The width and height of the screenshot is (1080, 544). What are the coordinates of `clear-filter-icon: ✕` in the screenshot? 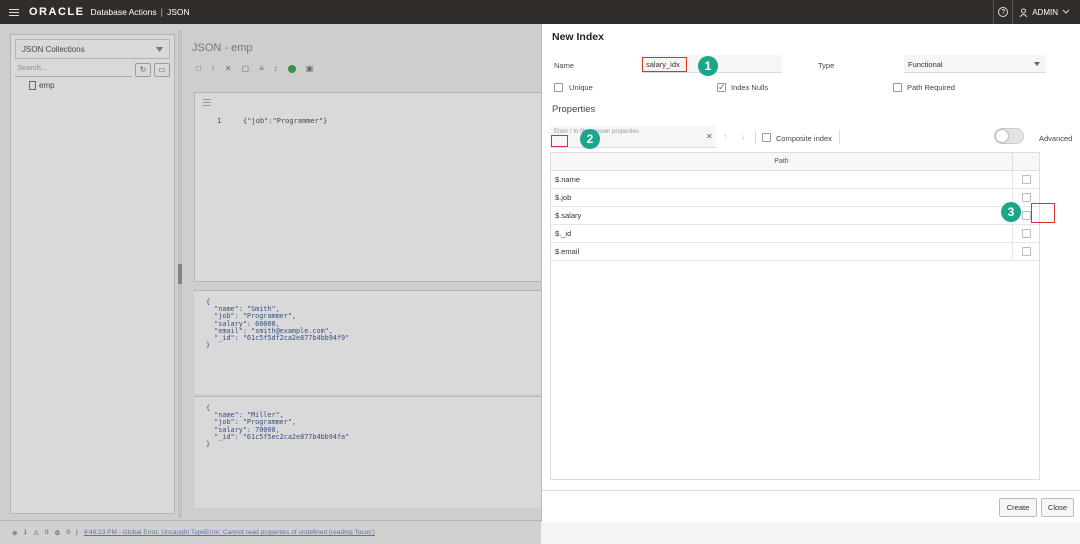 It's located at (709, 136).